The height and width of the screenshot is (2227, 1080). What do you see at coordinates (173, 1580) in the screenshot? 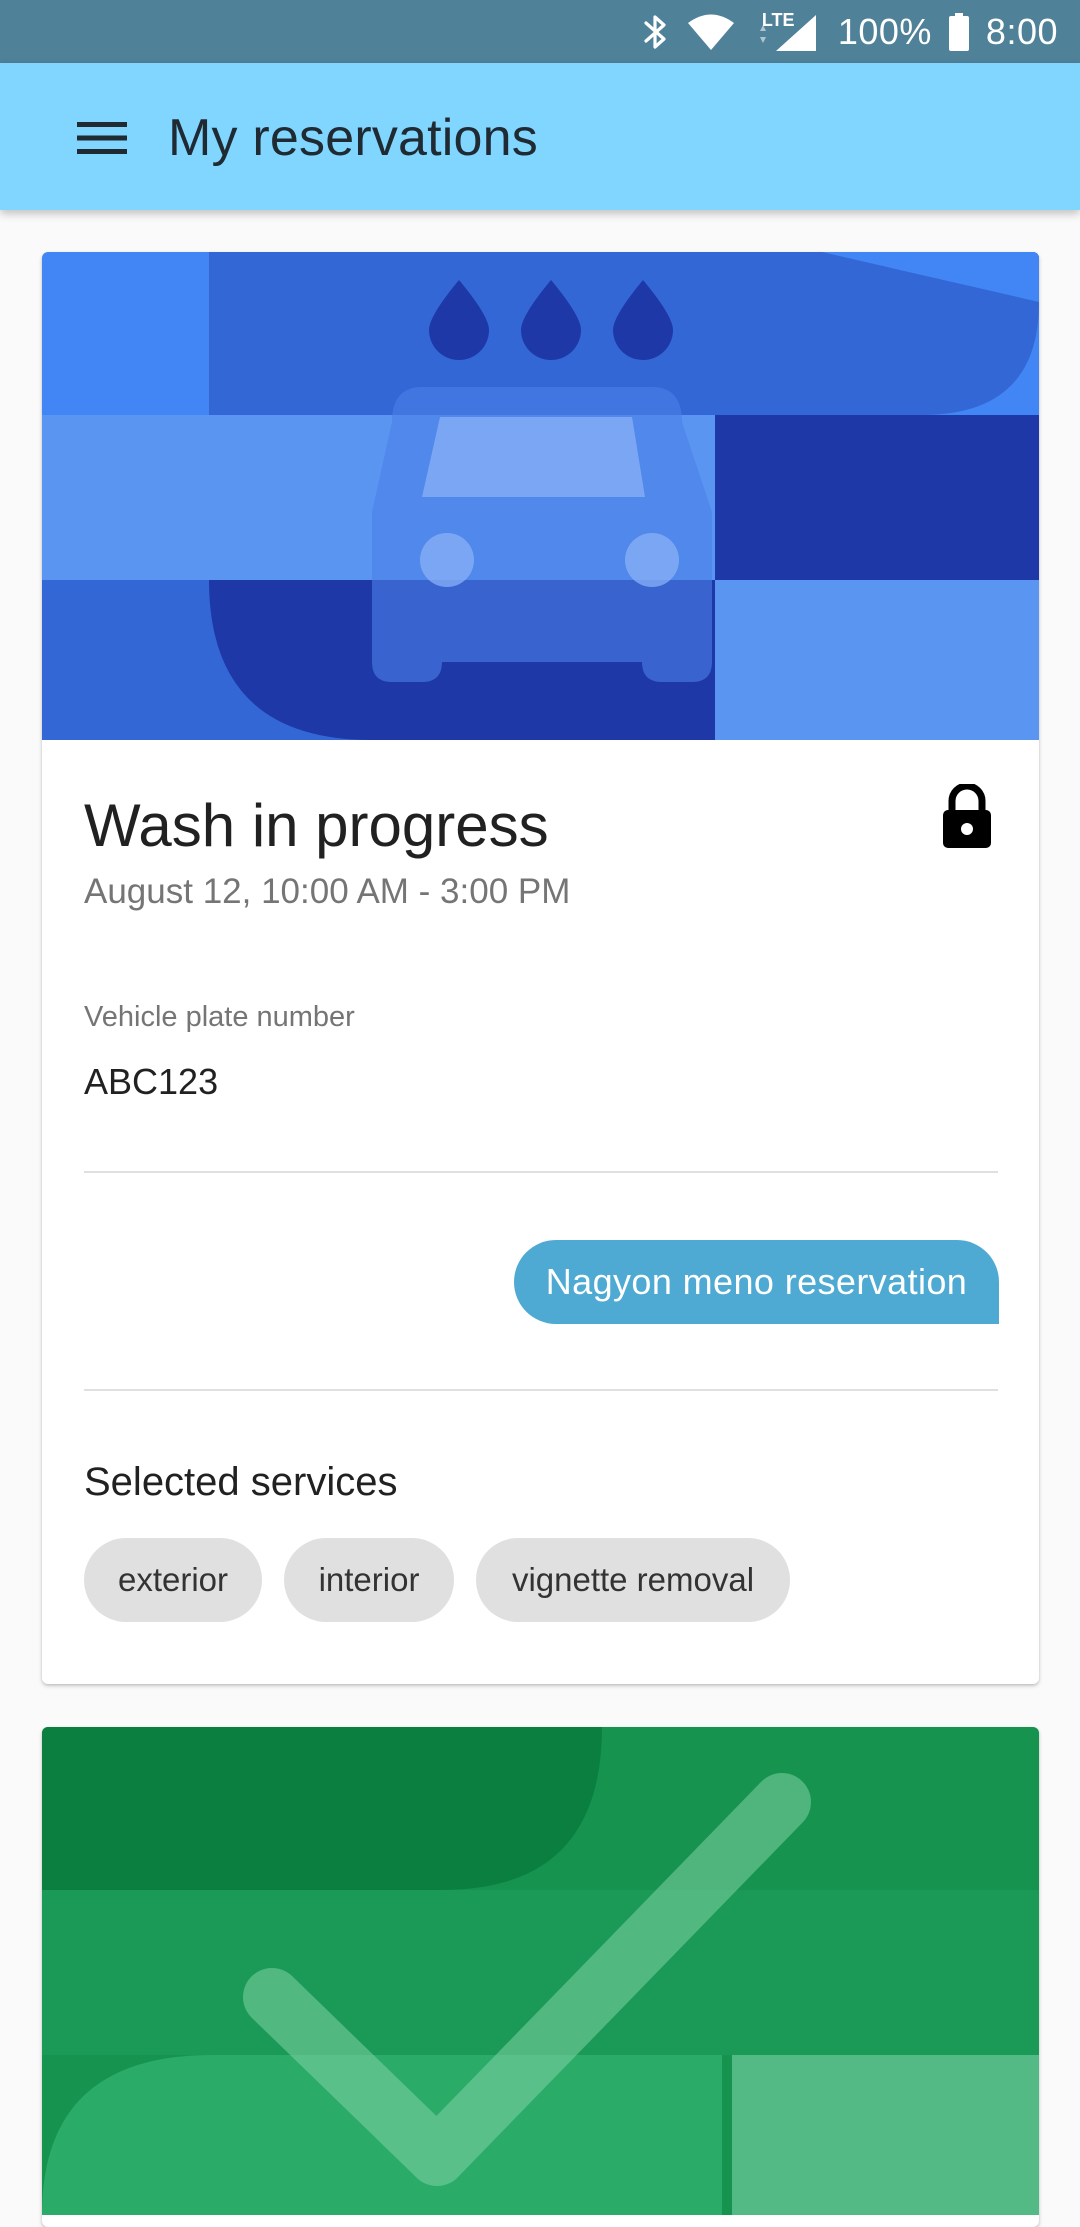
I see `service-chip: exterior` at bounding box center [173, 1580].